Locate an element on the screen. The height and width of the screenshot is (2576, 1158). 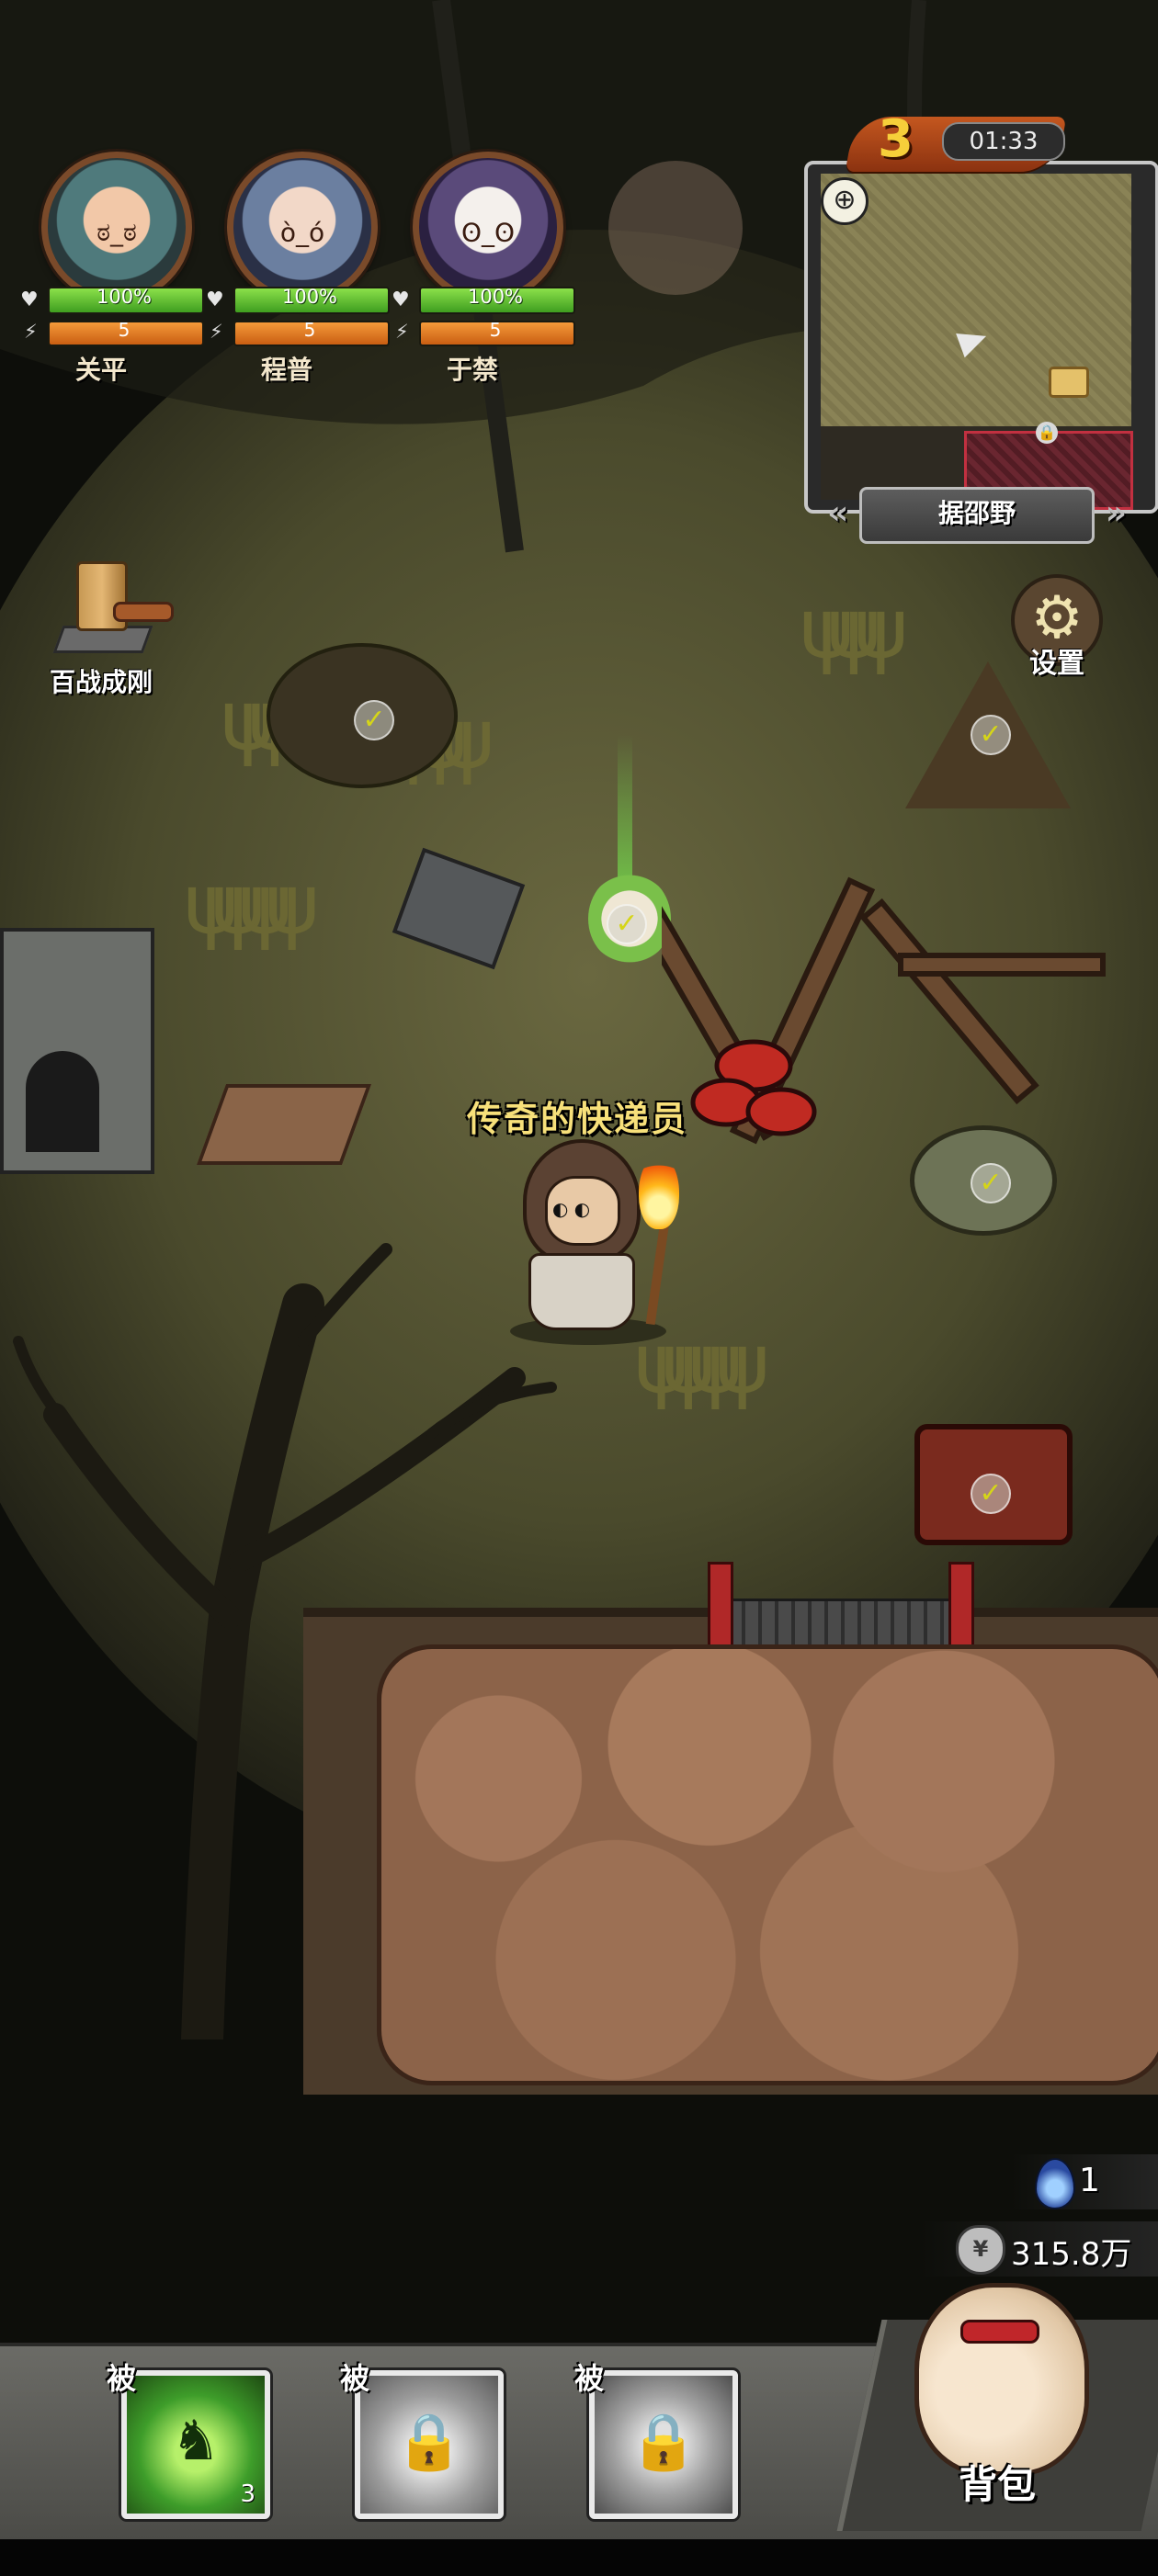
level-badge: 3 01:33 is located at coordinates (985, 139).